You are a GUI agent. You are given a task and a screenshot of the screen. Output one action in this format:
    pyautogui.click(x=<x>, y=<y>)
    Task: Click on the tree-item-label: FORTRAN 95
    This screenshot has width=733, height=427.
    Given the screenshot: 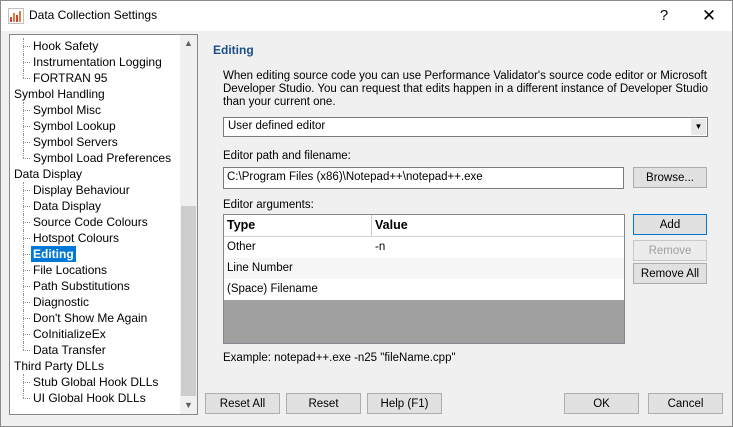 What is the action you would take?
    pyautogui.click(x=70, y=78)
    